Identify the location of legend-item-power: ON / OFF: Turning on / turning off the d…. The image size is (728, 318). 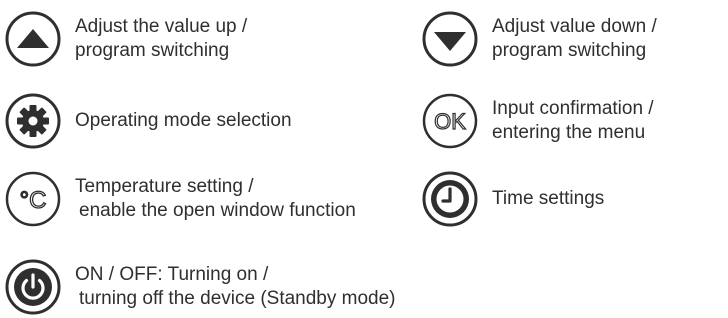
(200, 287).